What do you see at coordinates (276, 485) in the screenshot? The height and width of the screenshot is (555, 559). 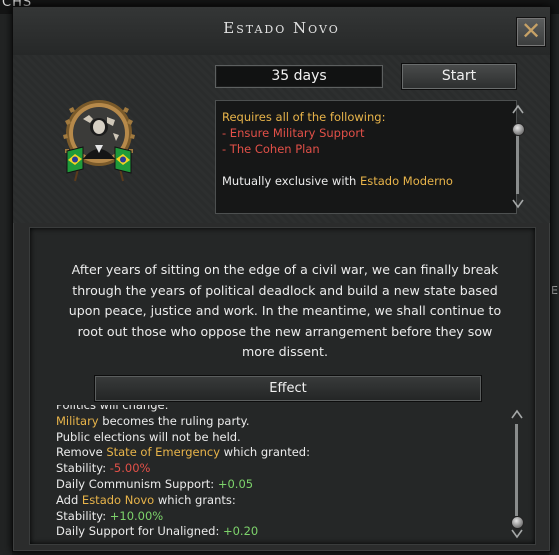 I see `effect-line: Daily Communism Support: +0.05` at bounding box center [276, 485].